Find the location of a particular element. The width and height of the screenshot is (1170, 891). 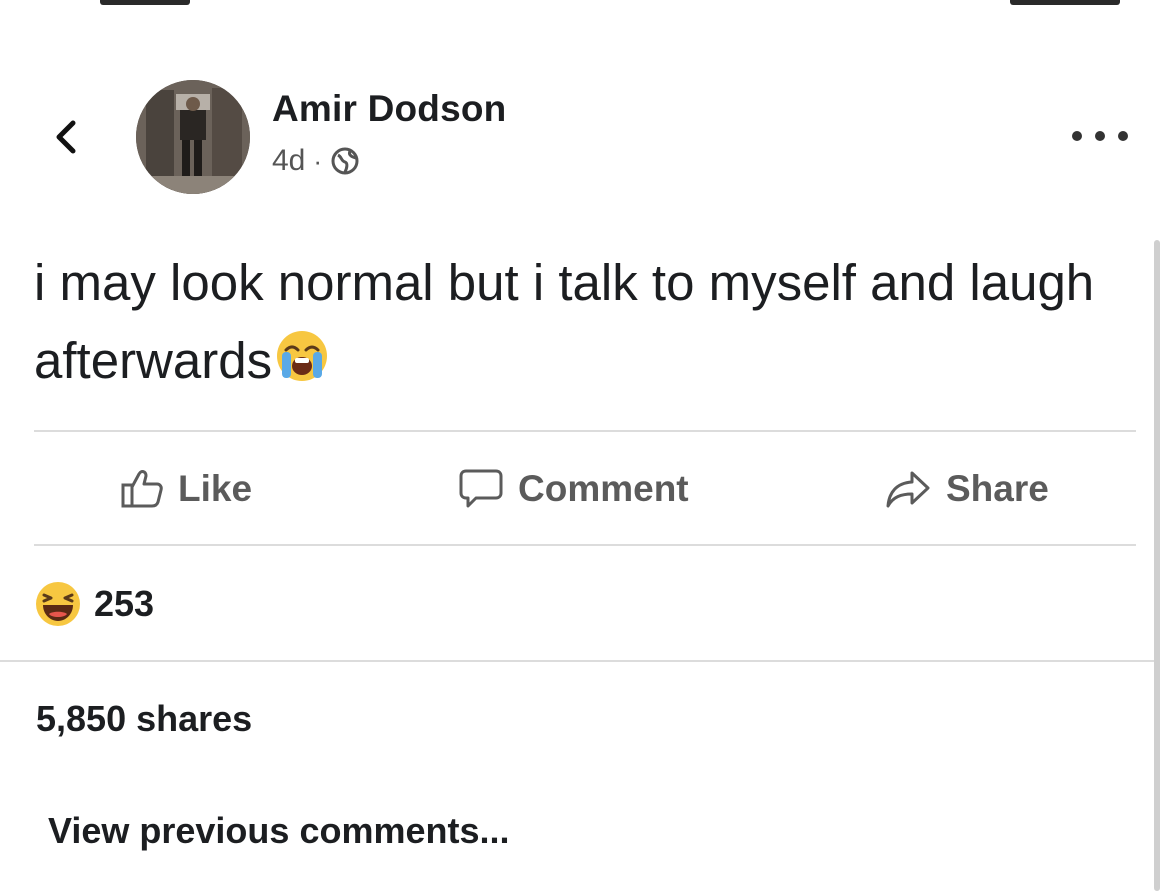

reactions-summary: 253 is located at coordinates (94, 604).